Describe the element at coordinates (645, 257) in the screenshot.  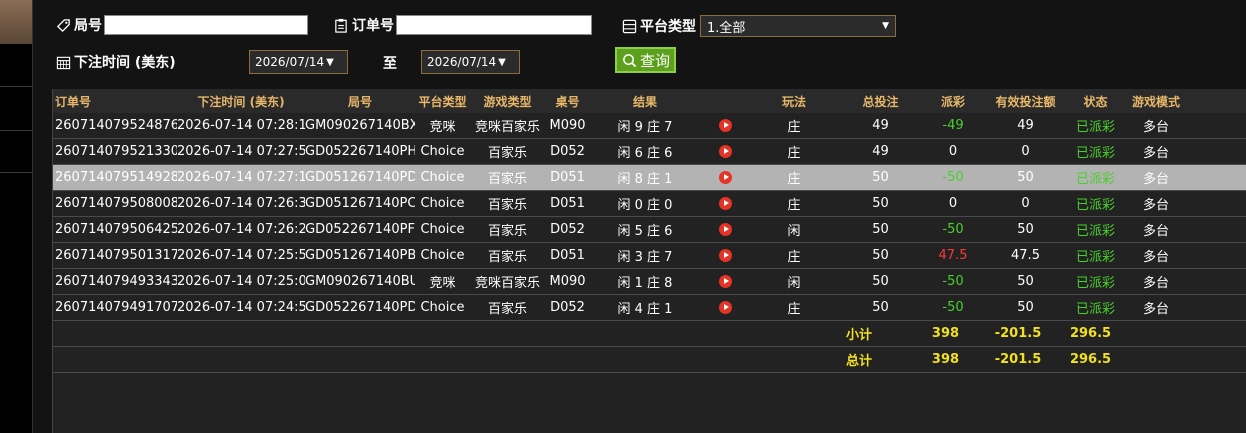
I see `result-cell: 闲 3 庄 7` at that location.